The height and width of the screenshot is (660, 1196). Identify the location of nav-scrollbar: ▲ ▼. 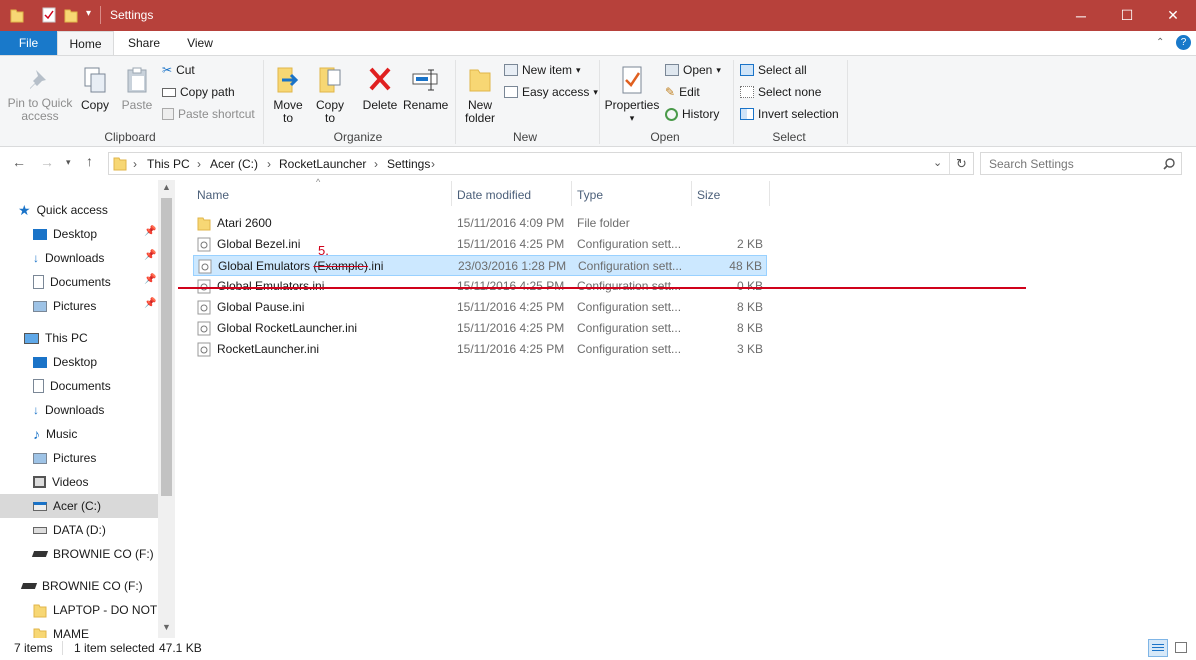
(166, 409).